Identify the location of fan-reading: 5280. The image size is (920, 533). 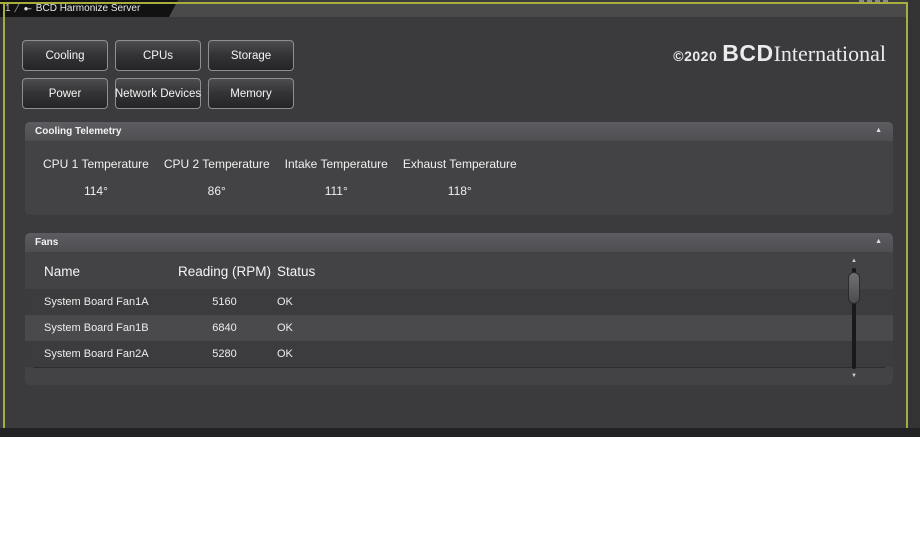
(224, 354).